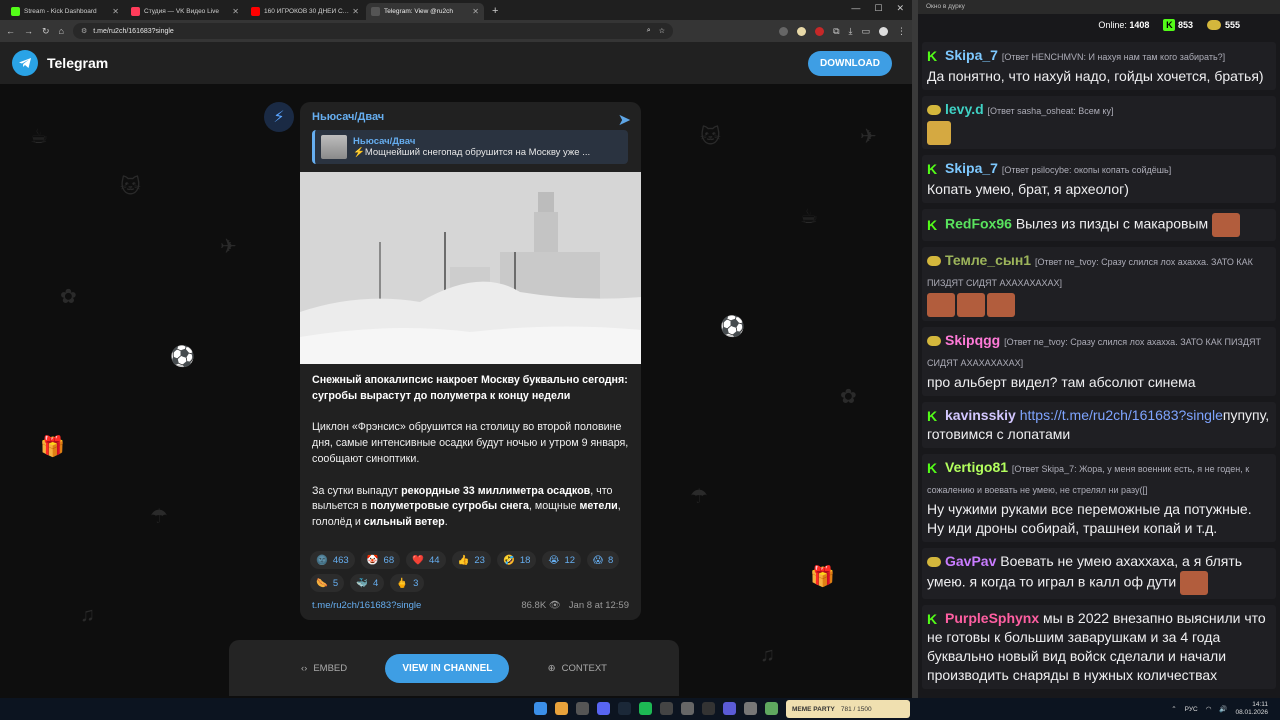 This screenshot has height=720, width=1280. Describe the element at coordinates (662, 31) in the screenshot. I see `star-icon: ☆` at that location.